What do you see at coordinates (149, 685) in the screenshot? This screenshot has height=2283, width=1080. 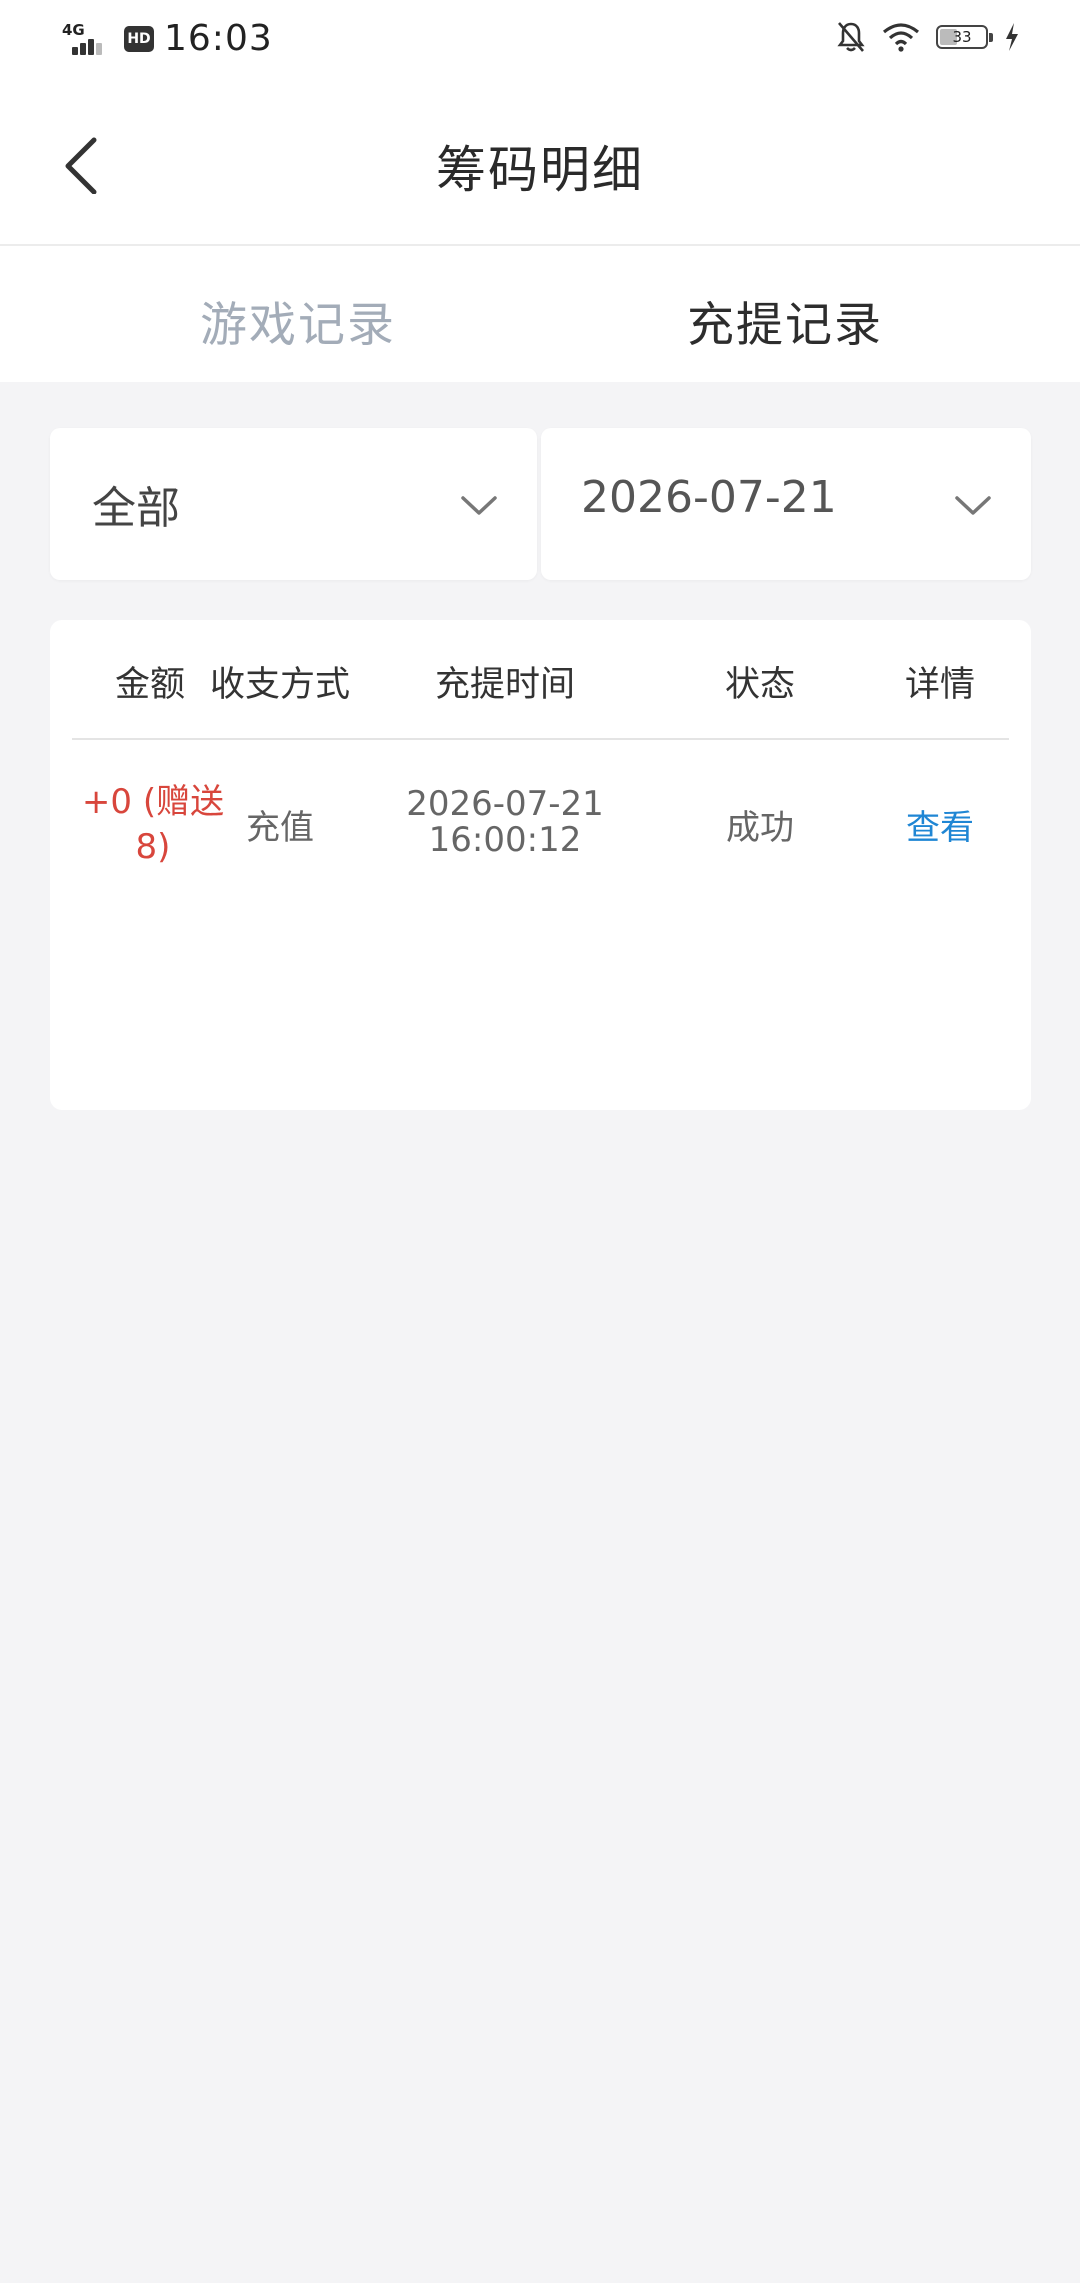 I see `column-header-amount: 金额` at bounding box center [149, 685].